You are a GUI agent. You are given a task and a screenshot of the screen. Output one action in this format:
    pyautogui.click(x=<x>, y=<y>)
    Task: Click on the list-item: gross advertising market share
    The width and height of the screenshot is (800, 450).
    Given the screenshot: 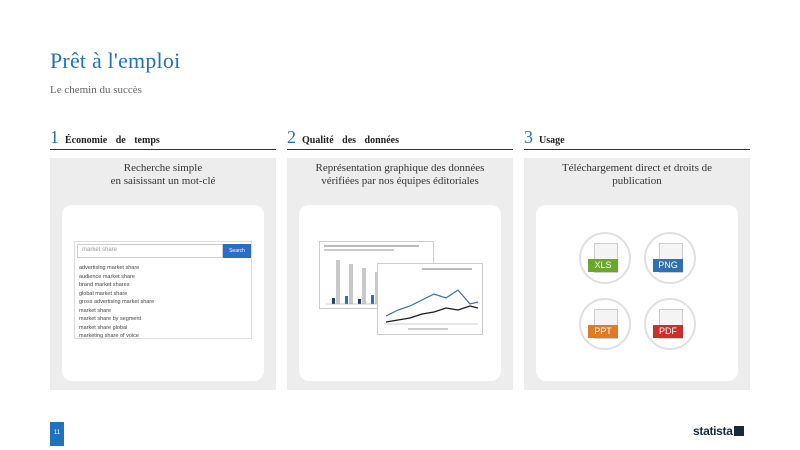 What is the action you would take?
    pyautogui.click(x=164, y=302)
    